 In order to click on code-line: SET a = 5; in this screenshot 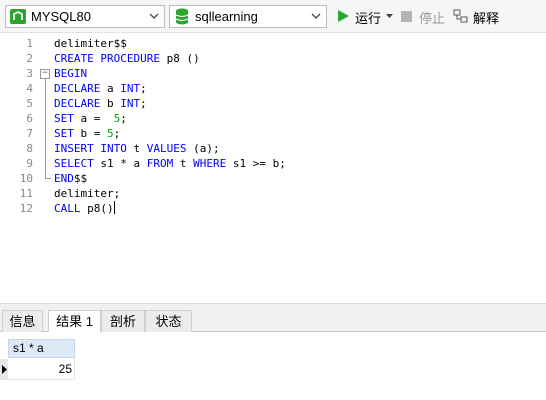, I will do `click(90, 118)`.